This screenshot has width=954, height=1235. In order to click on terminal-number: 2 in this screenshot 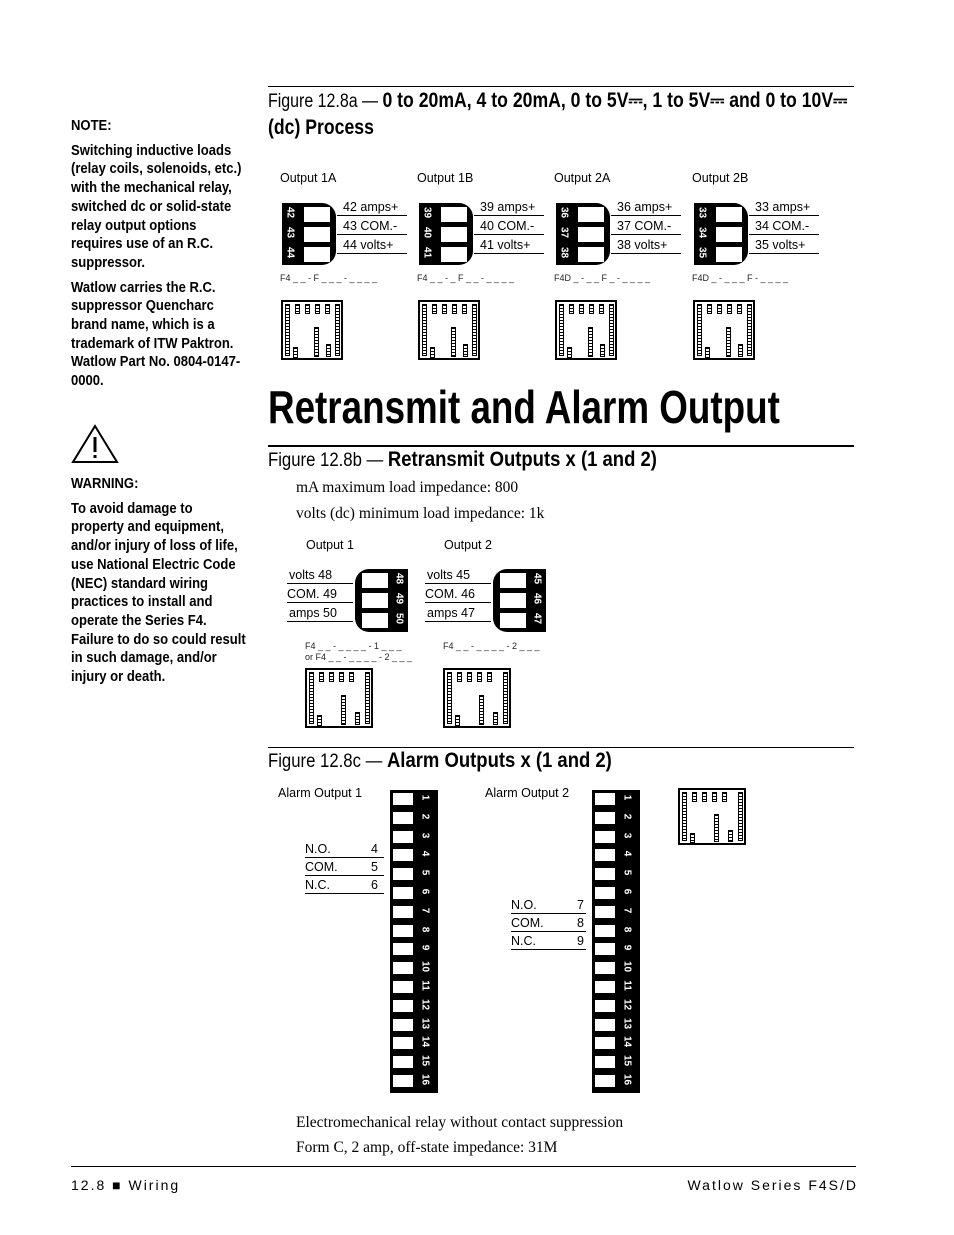, I will do `click(425, 816)`.